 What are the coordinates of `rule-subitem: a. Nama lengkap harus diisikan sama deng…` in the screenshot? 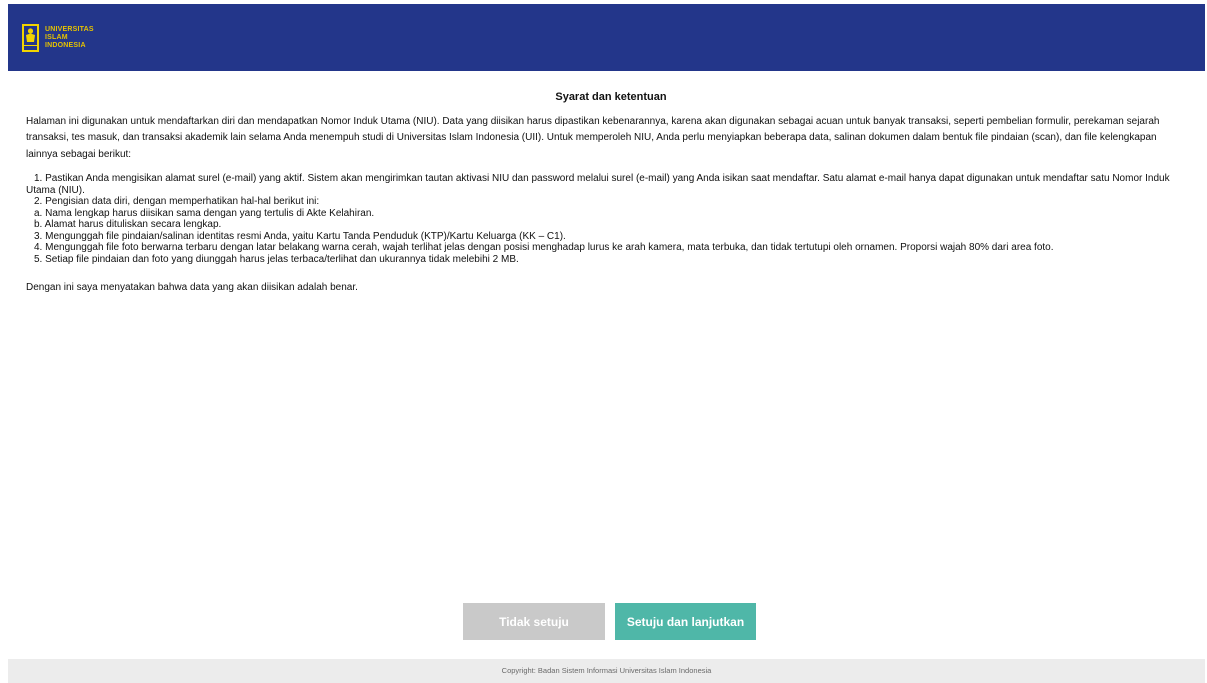 It's located at (204, 213).